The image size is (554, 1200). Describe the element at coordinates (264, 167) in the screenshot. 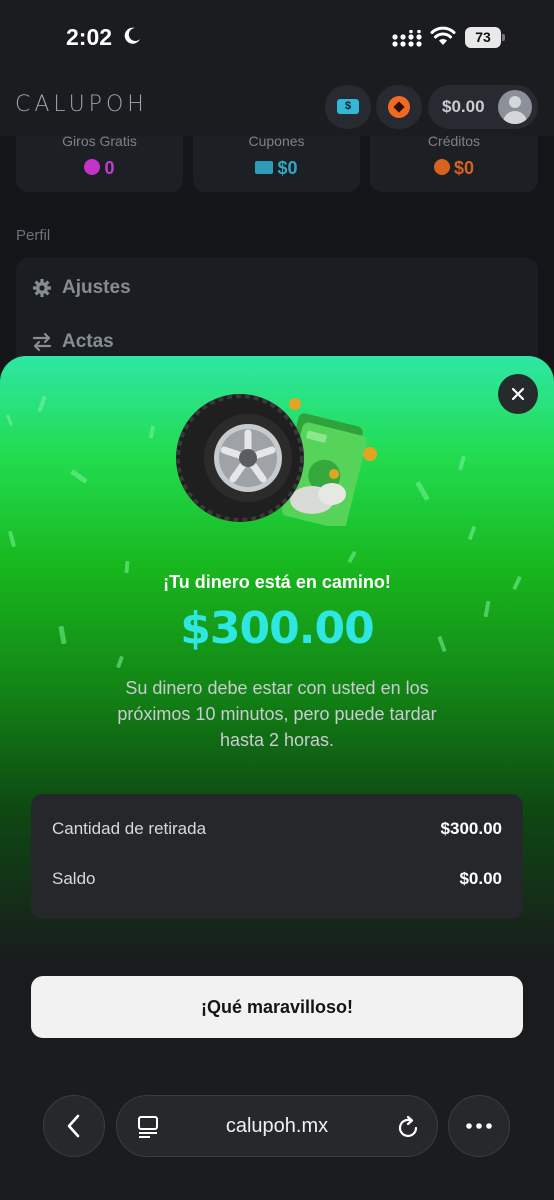

I see `coupon-icon` at that location.